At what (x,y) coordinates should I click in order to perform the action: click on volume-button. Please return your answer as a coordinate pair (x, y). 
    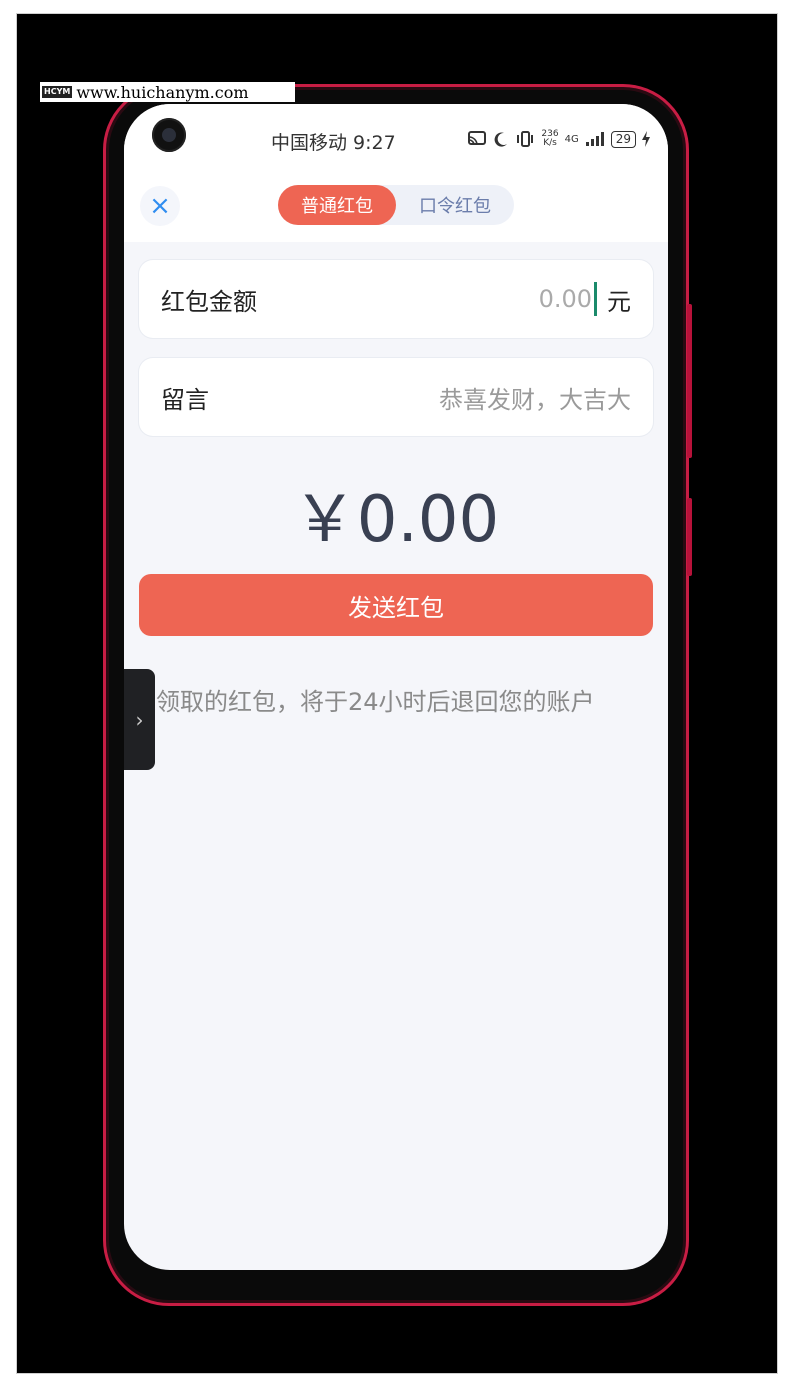
    Looking at the image, I should click on (689, 381).